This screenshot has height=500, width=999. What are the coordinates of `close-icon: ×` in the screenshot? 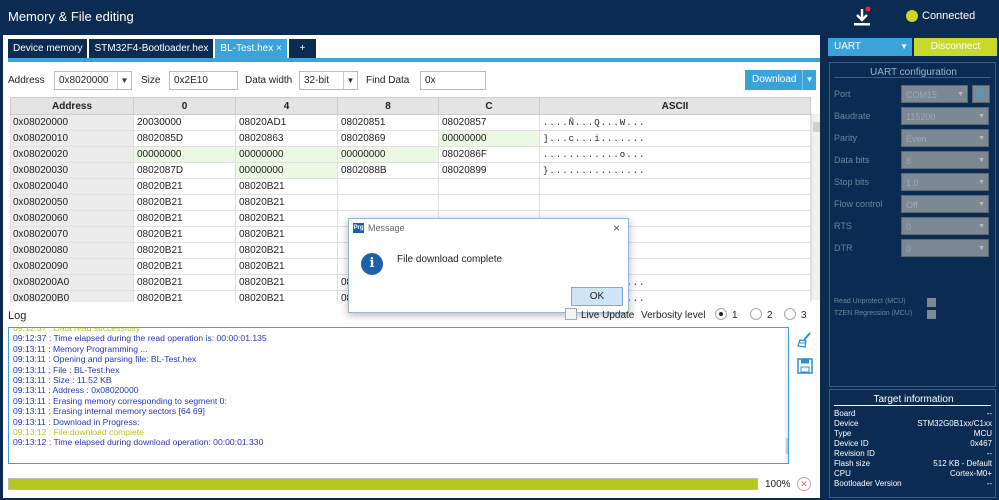 It's located at (616, 228).